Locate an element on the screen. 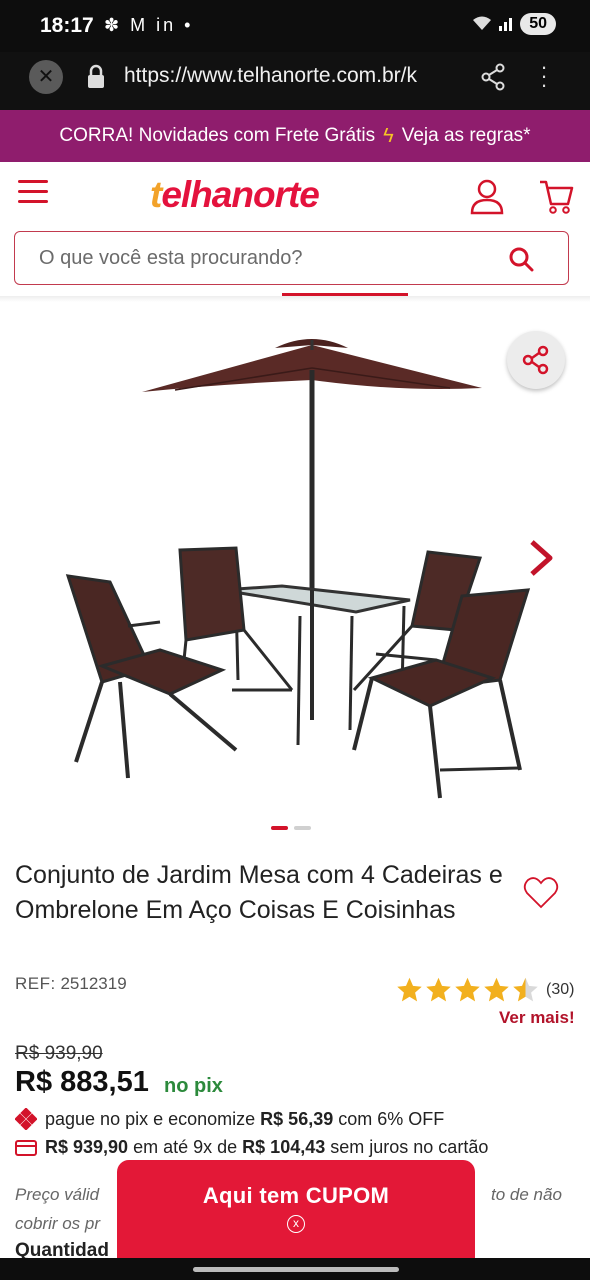 Image resolution: width=590 pixels, height=1280 pixels. rating-stars: (30) is located at coordinates (484, 990).